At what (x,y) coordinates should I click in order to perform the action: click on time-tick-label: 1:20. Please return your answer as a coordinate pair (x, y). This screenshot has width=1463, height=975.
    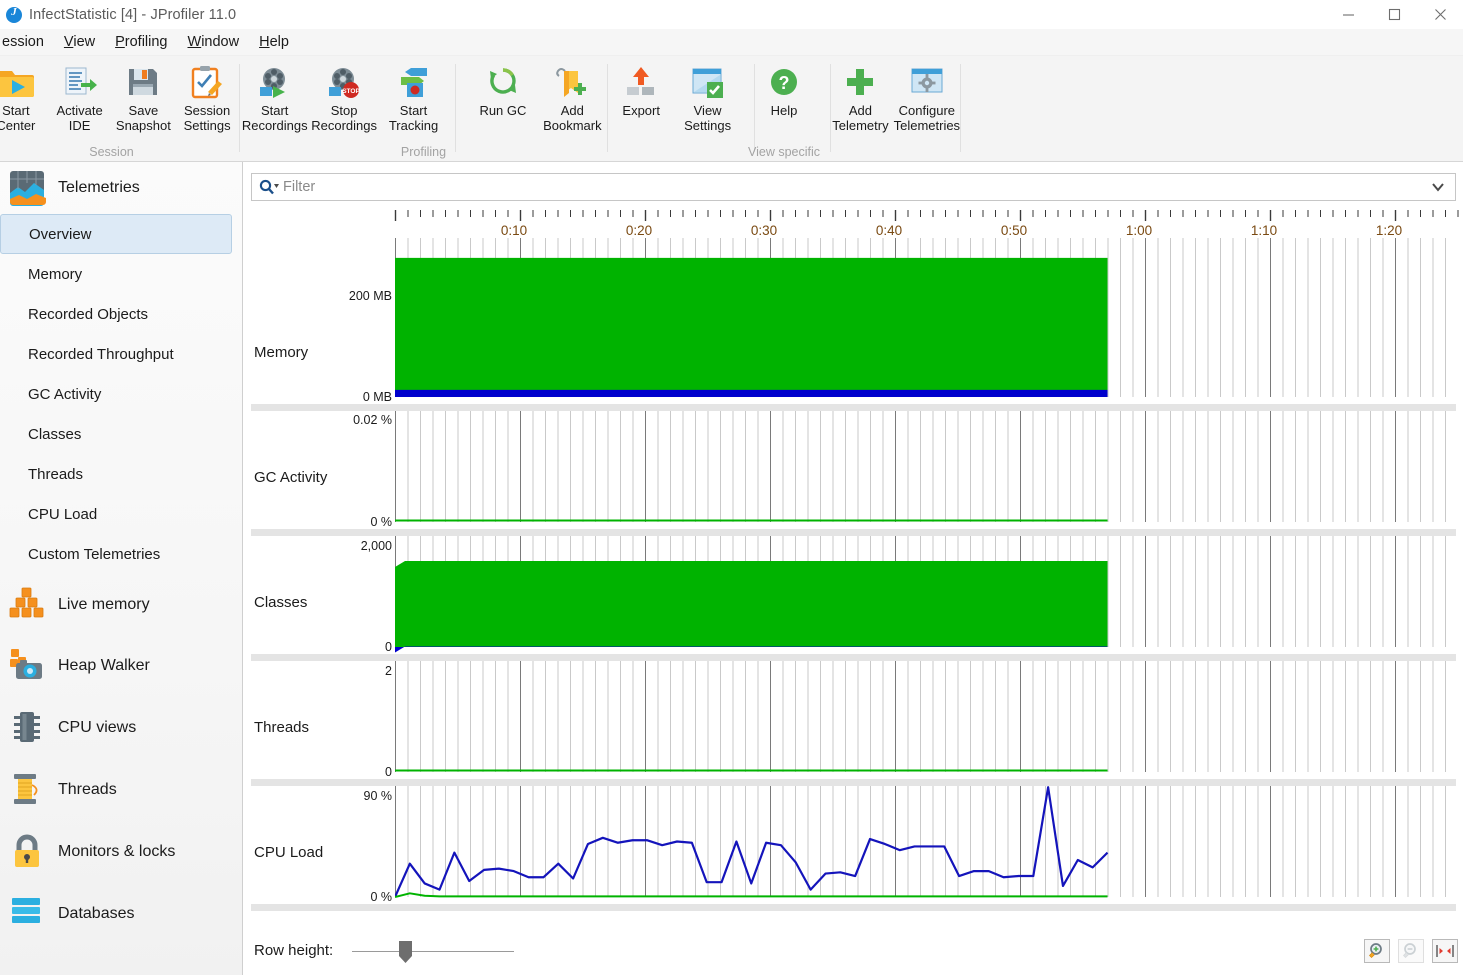
    Looking at the image, I should click on (1389, 230).